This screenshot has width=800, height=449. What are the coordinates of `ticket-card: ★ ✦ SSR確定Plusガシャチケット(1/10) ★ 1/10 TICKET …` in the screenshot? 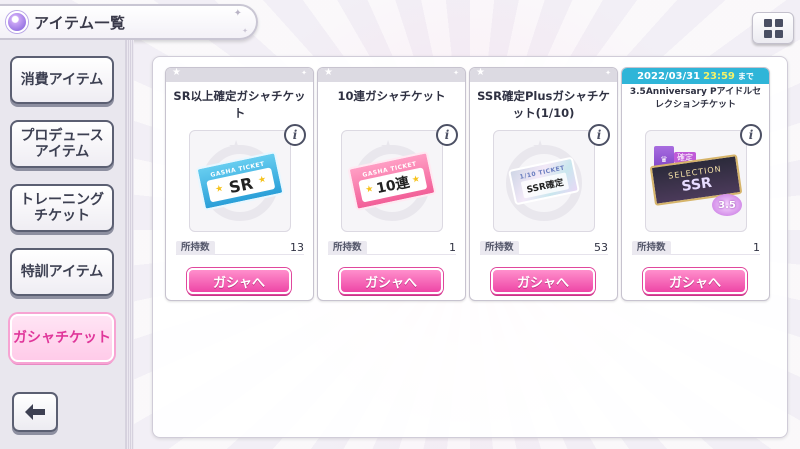 It's located at (543, 184).